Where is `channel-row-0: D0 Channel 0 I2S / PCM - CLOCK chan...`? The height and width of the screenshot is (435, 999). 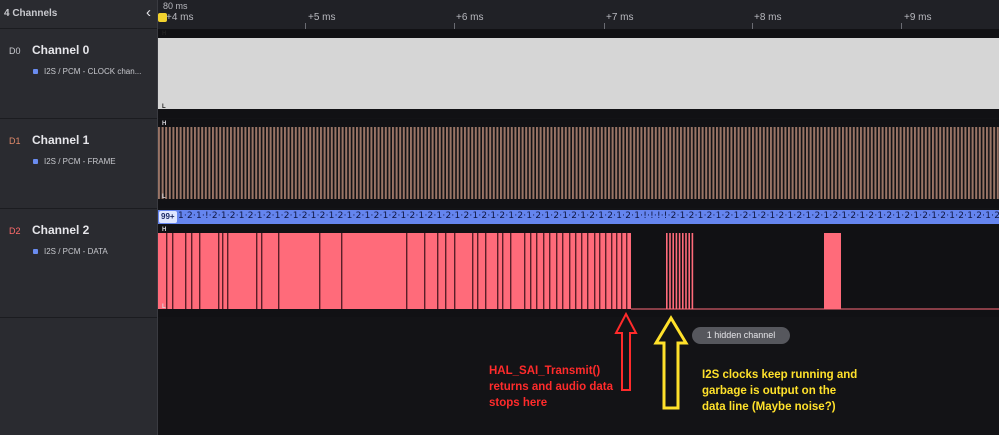 channel-row-0: D0 Channel 0 I2S / PCM - CLOCK chan... is located at coordinates (78, 74).